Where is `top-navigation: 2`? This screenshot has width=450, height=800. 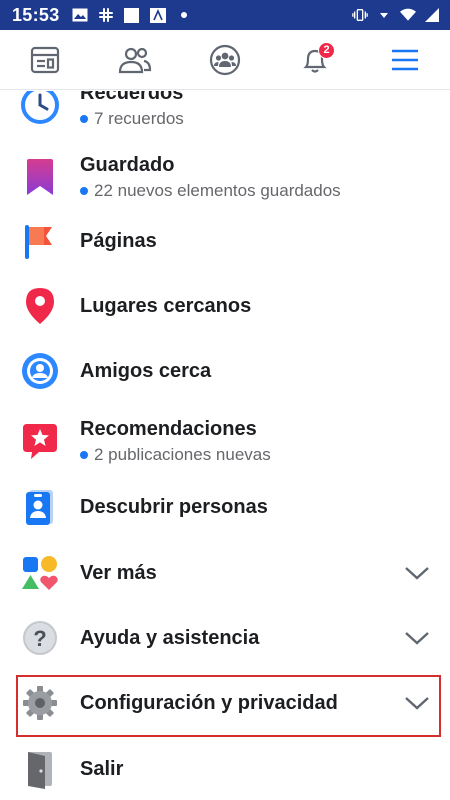
top-navigation: 2 is located at coordinates (225, 60).